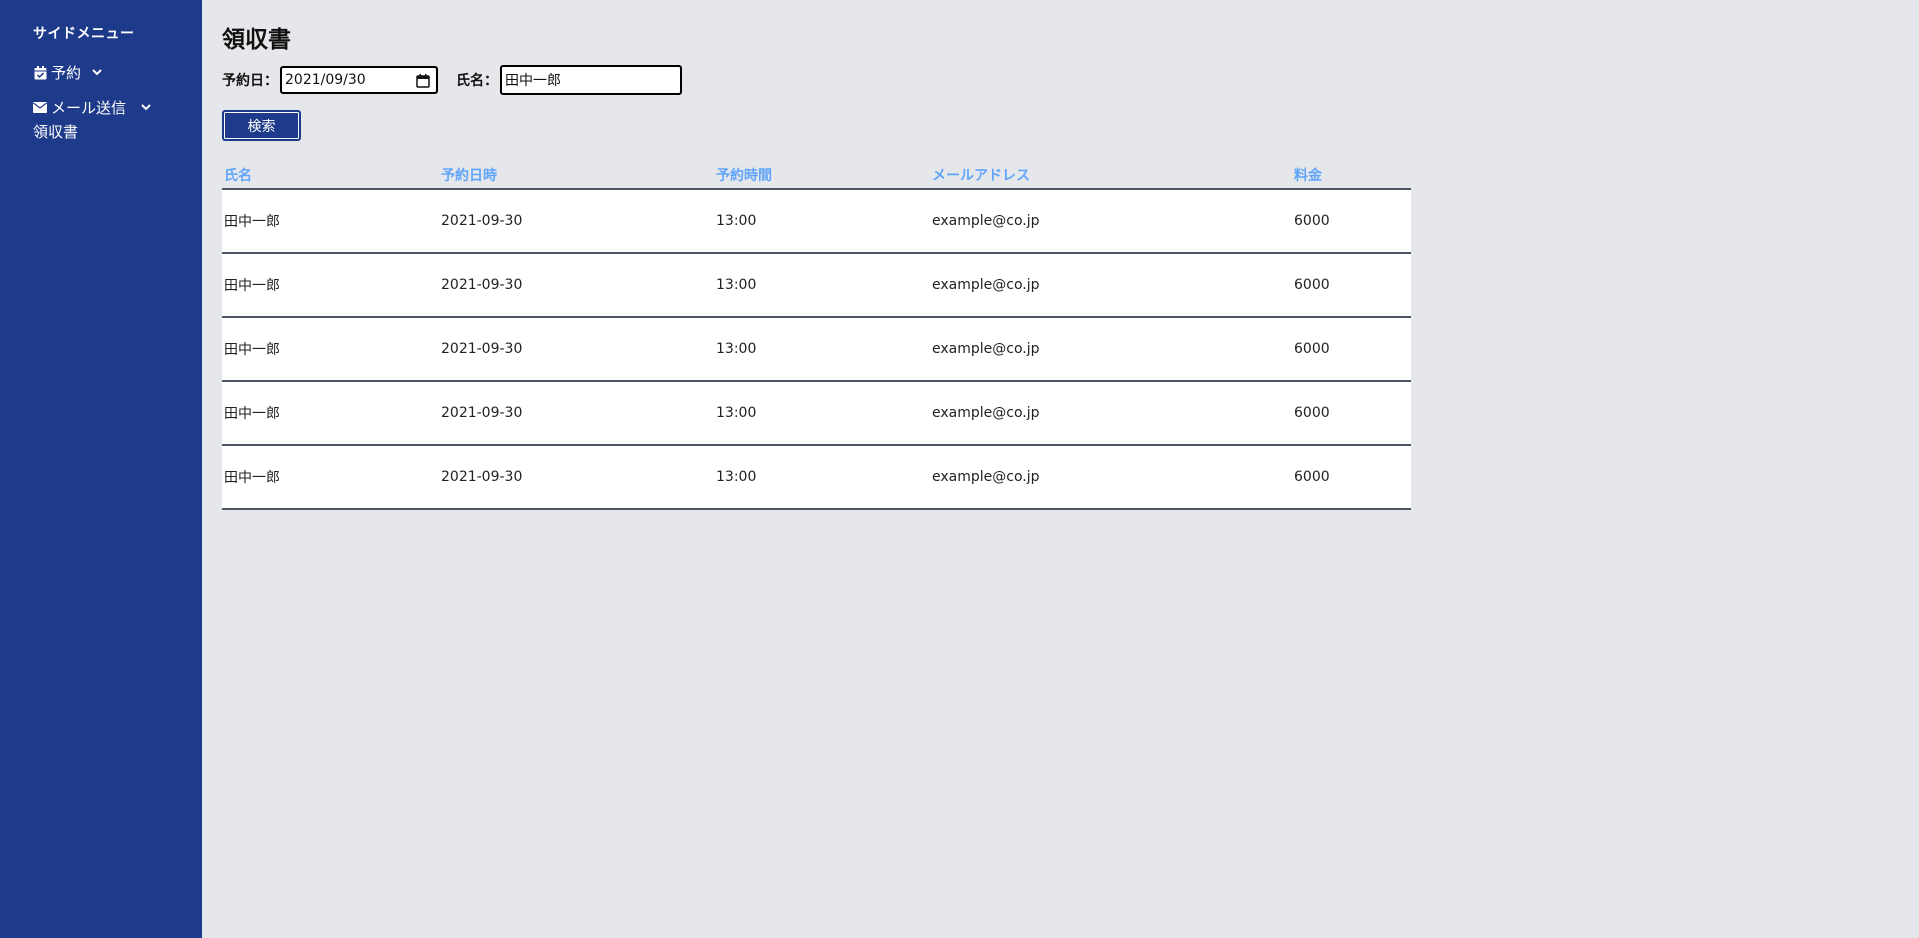  I want to click on name-label: 氏名：, so click(477, 81).